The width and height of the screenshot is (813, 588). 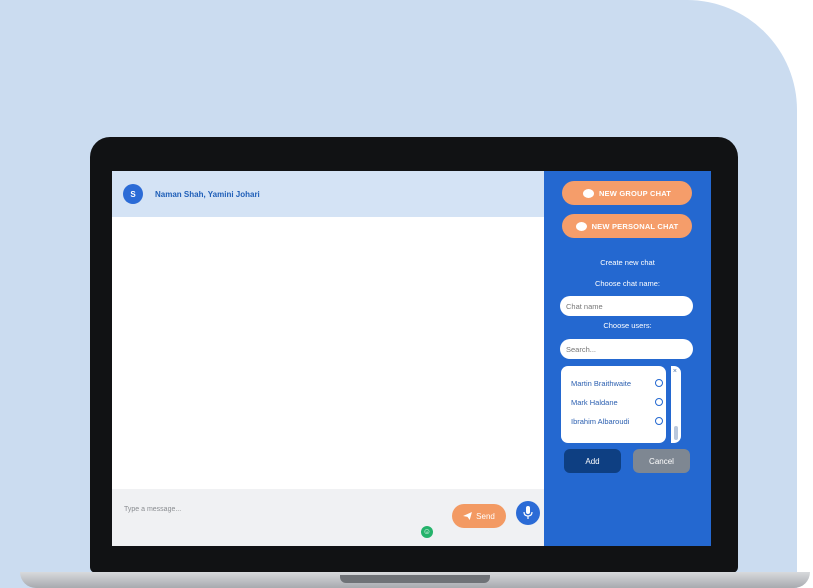 I want to click on cancel-button: Cancel, so click(x=661, y=461).